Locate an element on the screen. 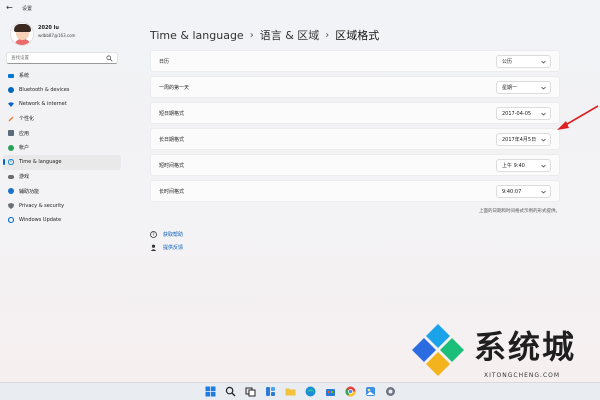 The image size is (600, 400). avatar is located at coordinates (22, 34).